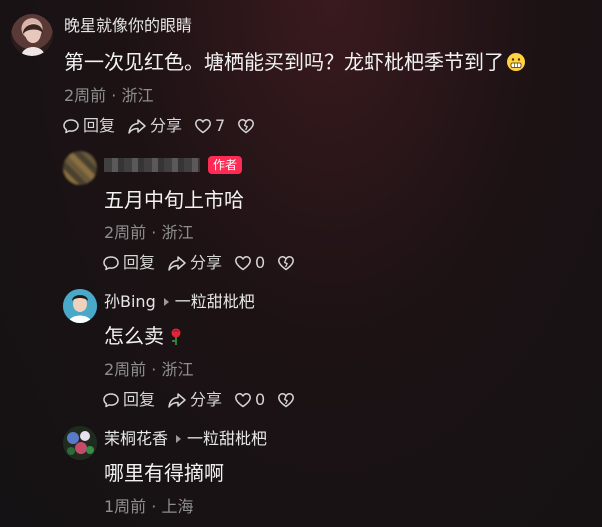  Describe the element at coordinates (220, 125) in the screenshot. I see `like-count: 7` at that location.